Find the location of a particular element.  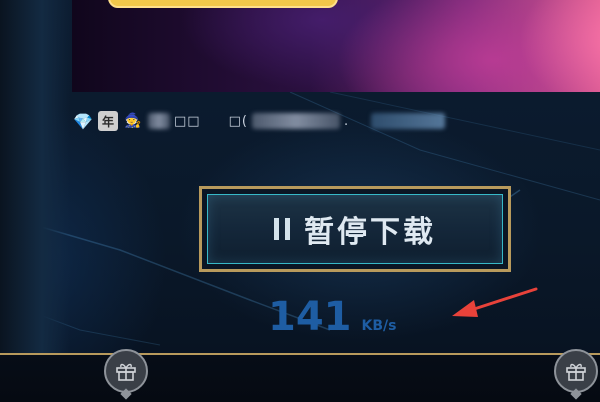

download-speed: 141 KB/s is located at coordinates (332, 317).